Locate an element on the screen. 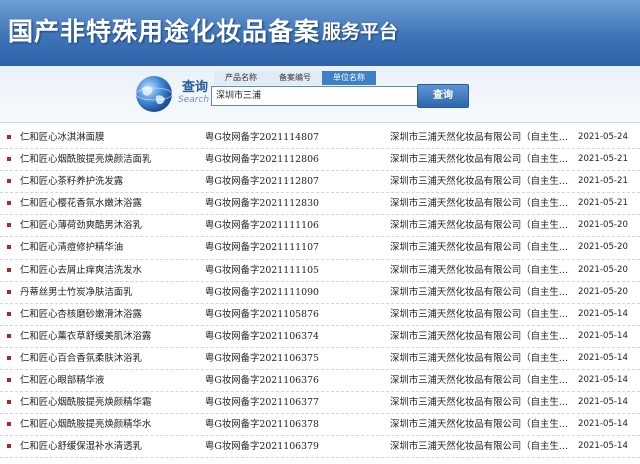 The width and height of the screenshot is (640, 464). product-name-link: 仁和匠心烟酰胺提亮焕颜精华水 is located at coordinates (110, 424).